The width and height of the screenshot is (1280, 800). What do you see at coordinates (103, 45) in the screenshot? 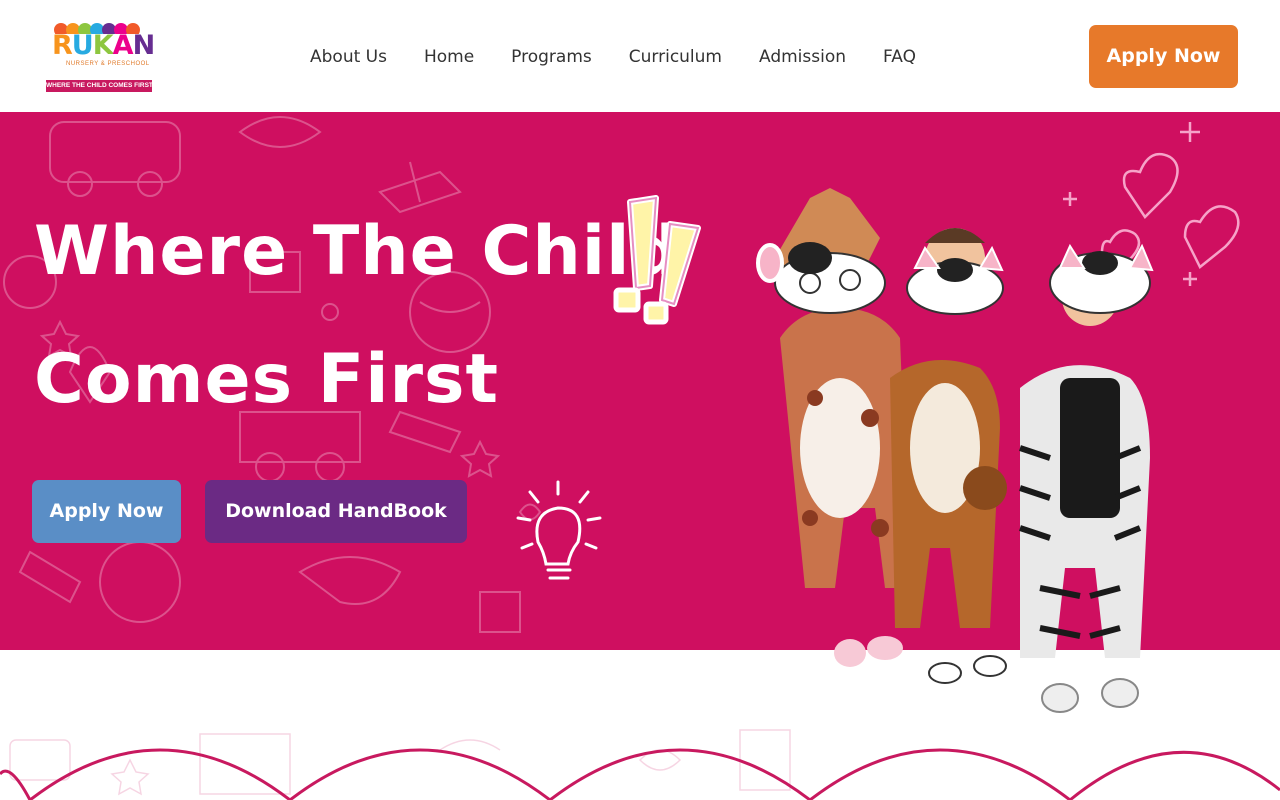
I see `logo-wordmark: RUKAN` at bounding box center [103, 45].